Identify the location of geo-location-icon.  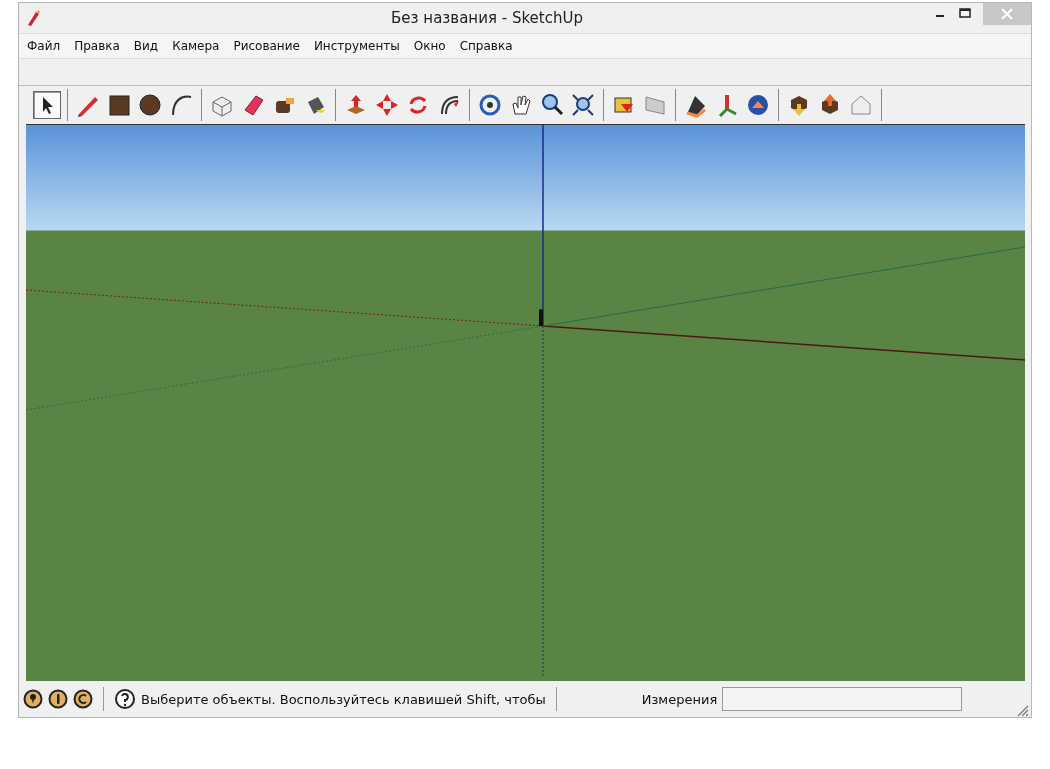
(33, 699).